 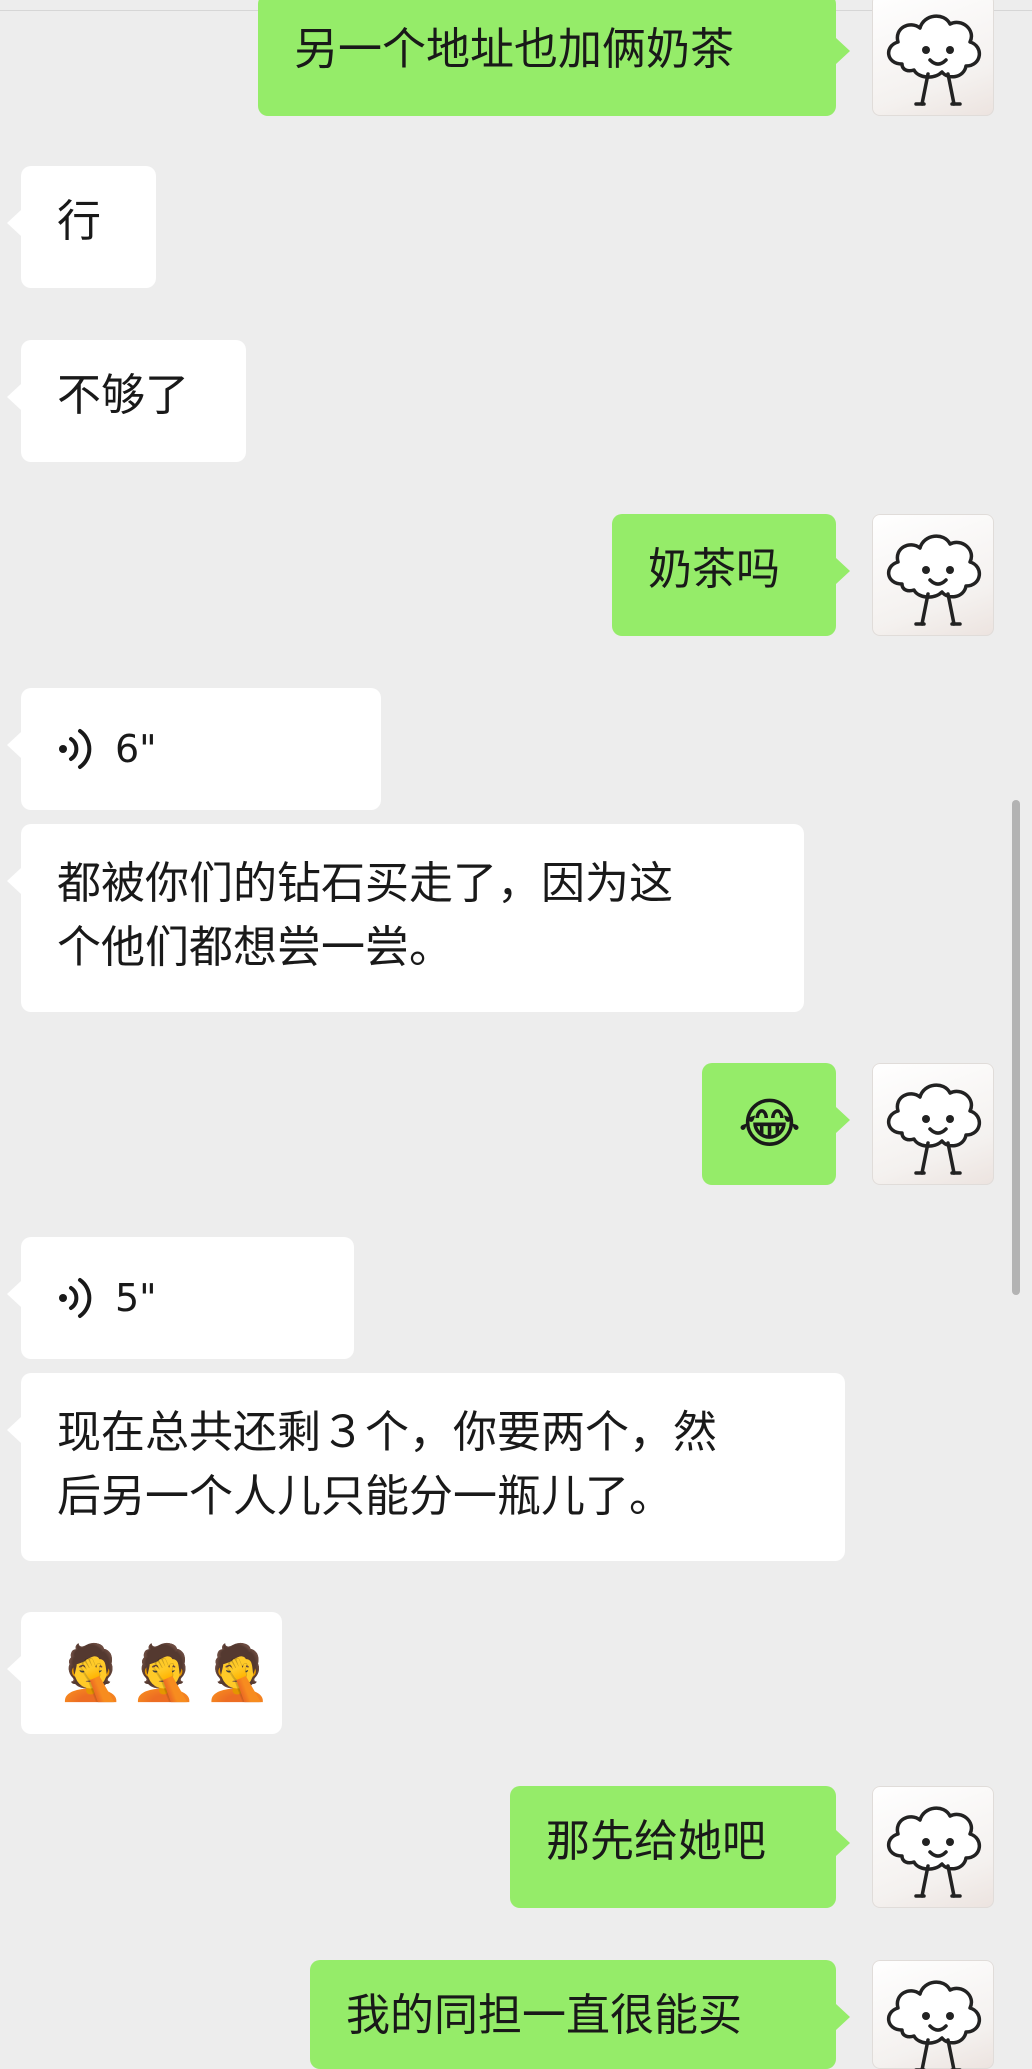 What do you see at coordinates (123, 395) in the screenshot?
I see `message-text: 不够了` at bounding box center [123, 395].